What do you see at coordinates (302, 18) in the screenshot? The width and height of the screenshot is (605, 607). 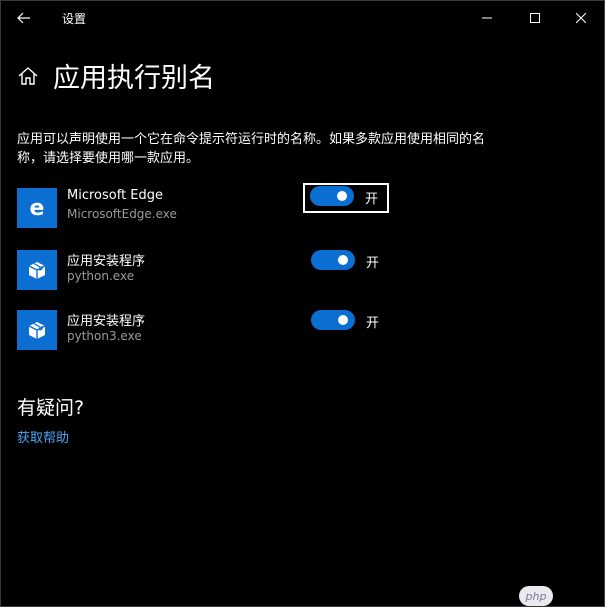 I see `title-bar: 设置` at bounding box center [302, 18].